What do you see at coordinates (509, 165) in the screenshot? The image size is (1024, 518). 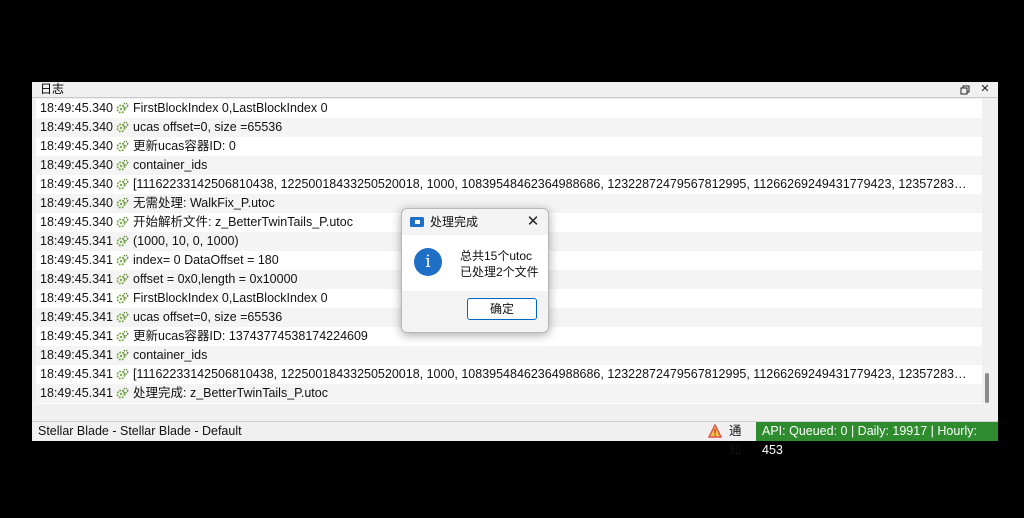 I see `log-row: 18:49:45.340 container_ids` at bounding box center [509, 165].